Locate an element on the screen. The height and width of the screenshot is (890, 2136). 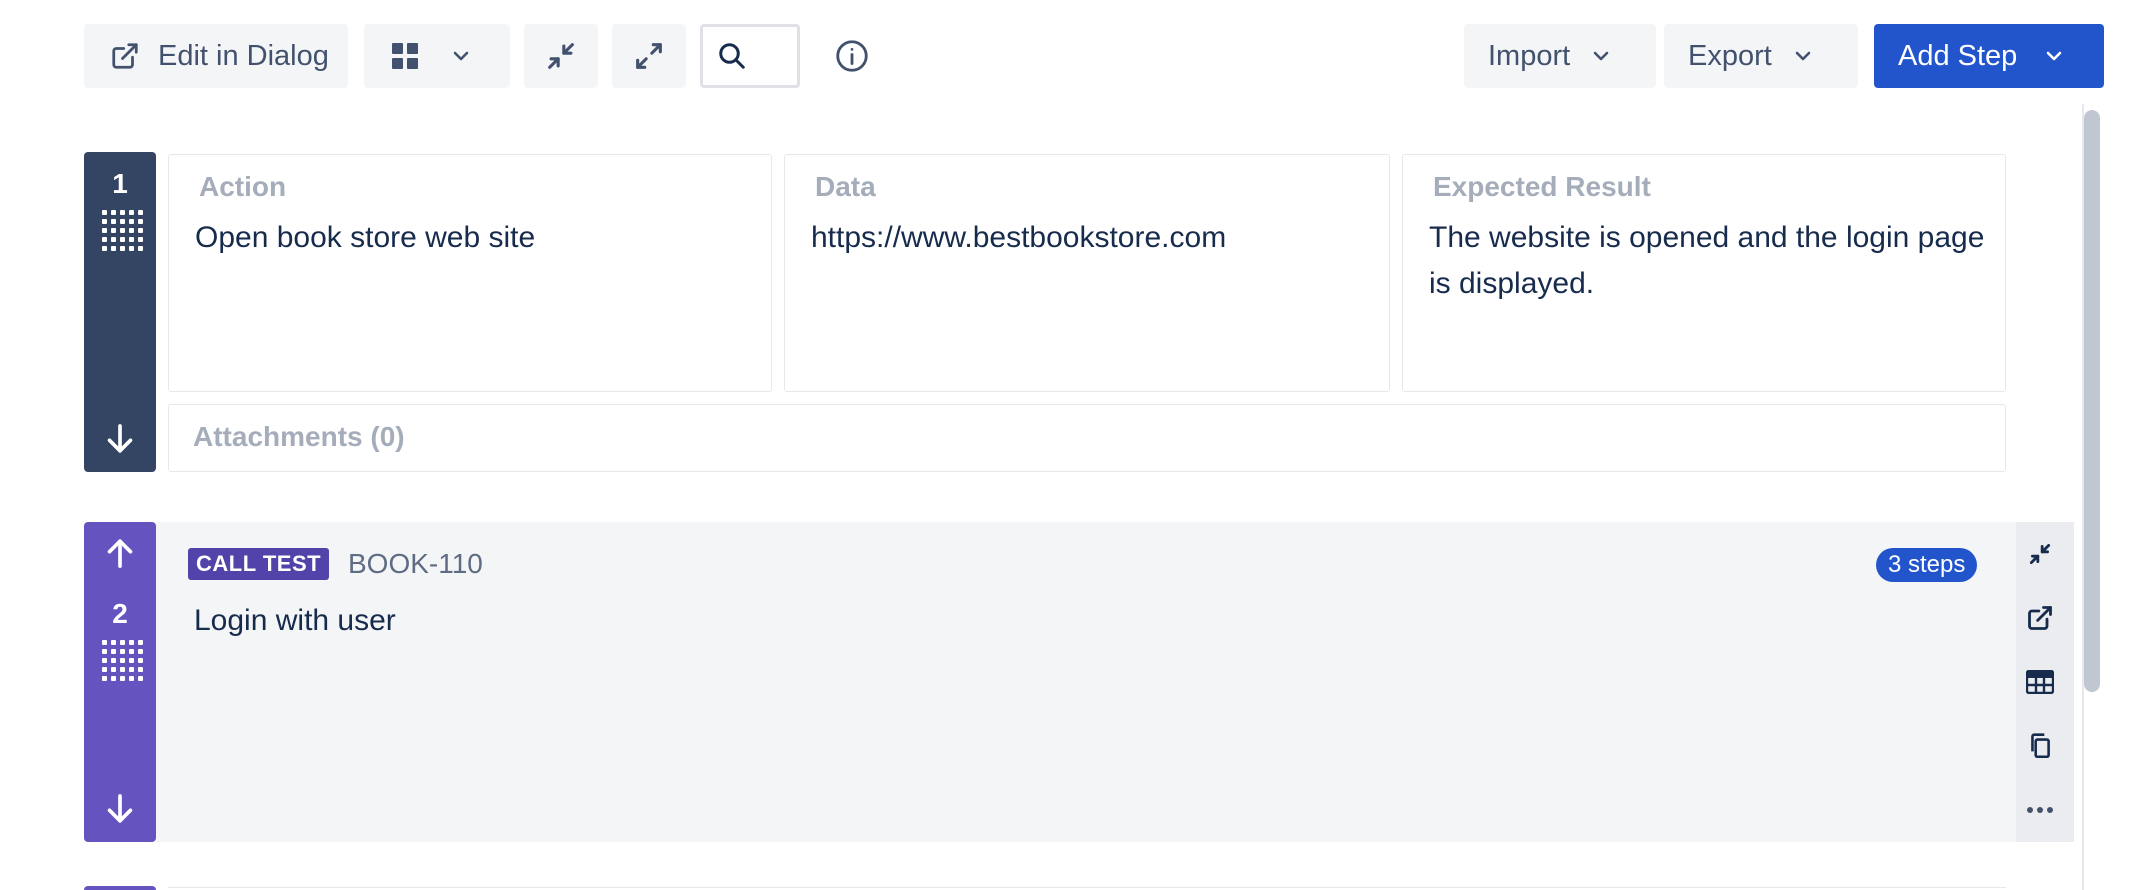
collapse-all-button is located at coordinates (561, 56).